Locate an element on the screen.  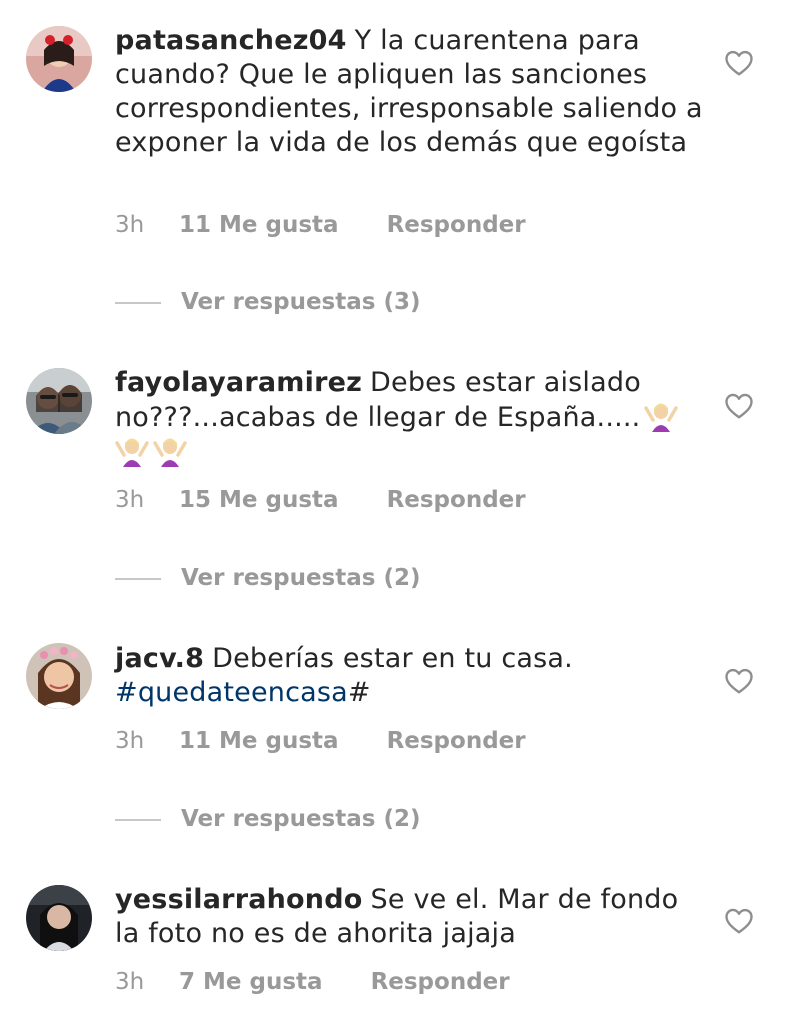
comment-likes: 7 Me gusta is located at coordinates (251, 982).